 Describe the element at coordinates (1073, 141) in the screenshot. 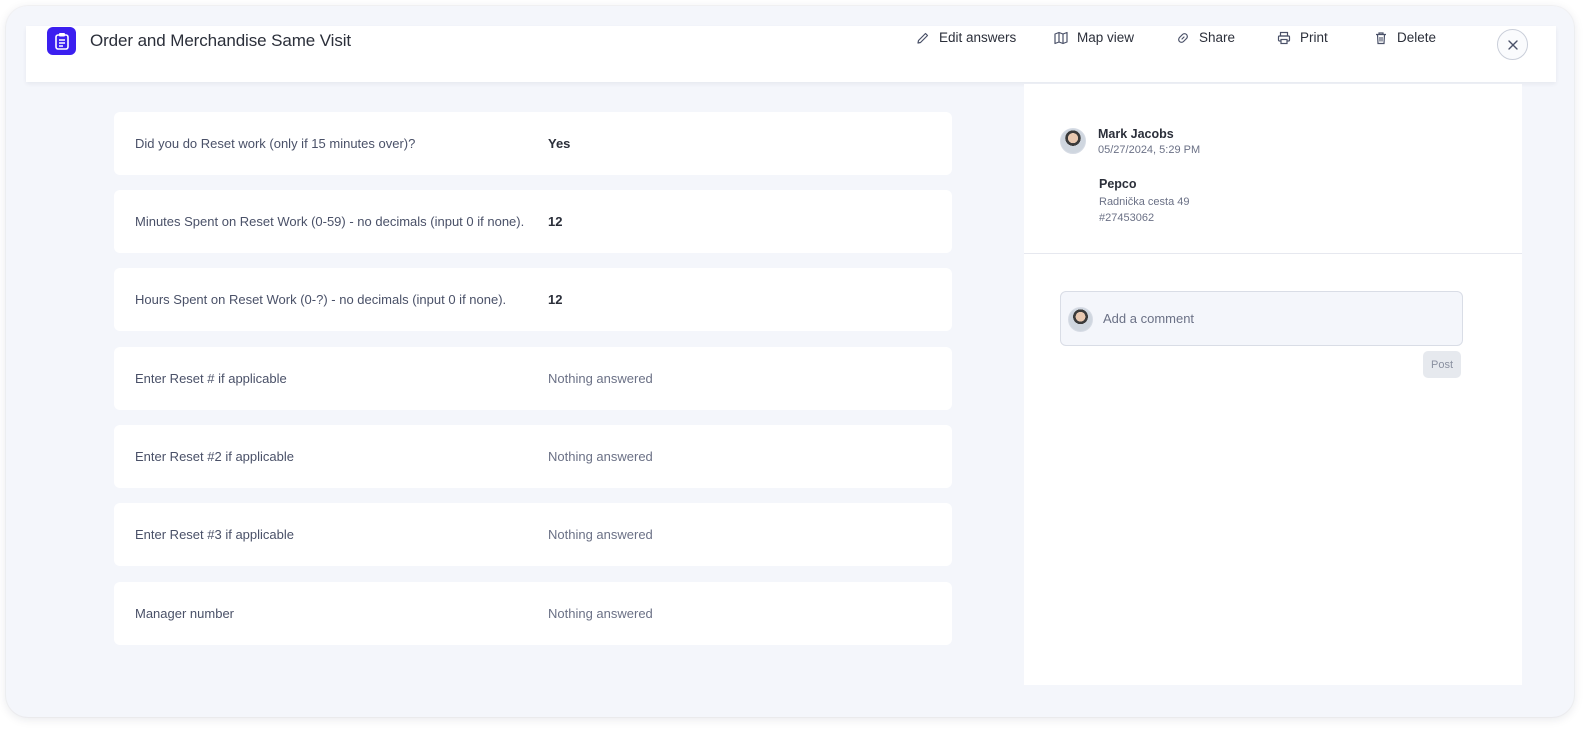

I see `user-avatar` at that location.